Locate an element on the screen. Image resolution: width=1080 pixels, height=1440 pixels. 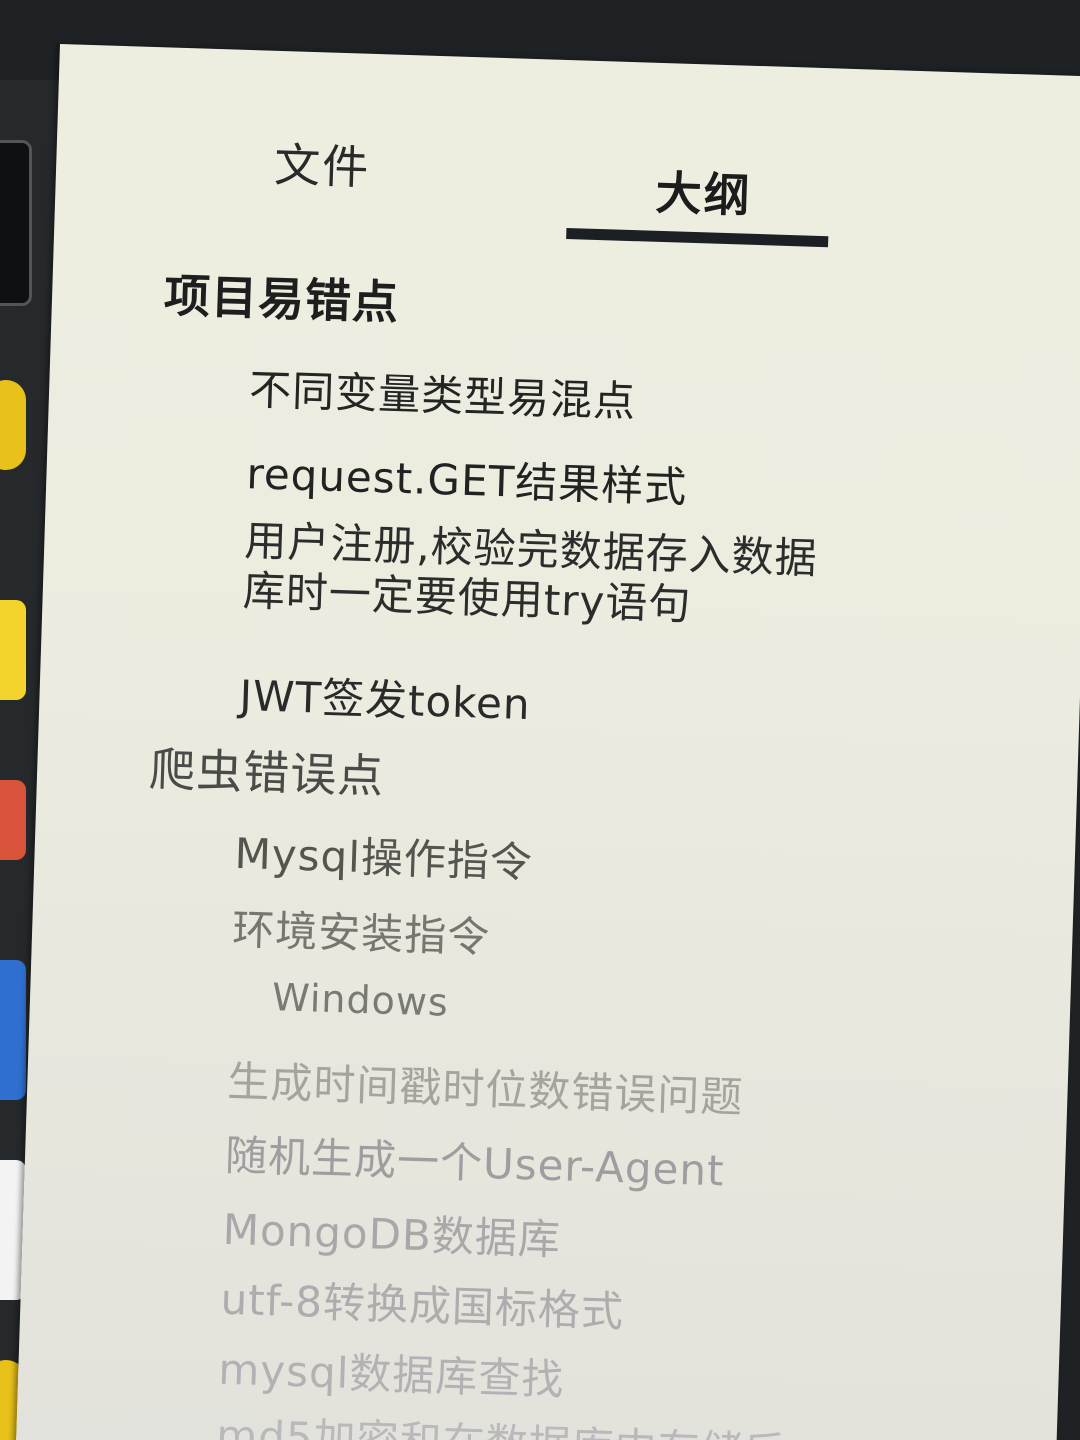
outline-item: MongoDB数据库 is located at coordinates (392, 1232).